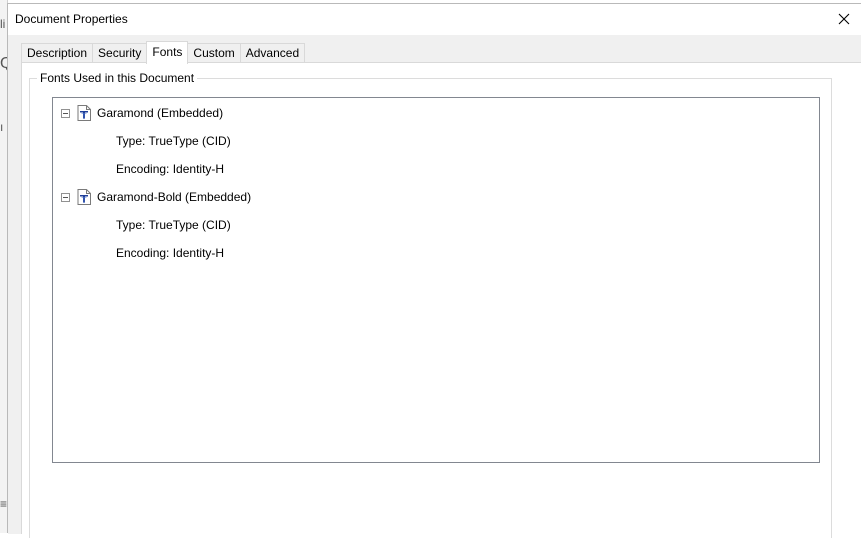 The image size is (861, 538). I want to click on close-icon, so click(844, 19).